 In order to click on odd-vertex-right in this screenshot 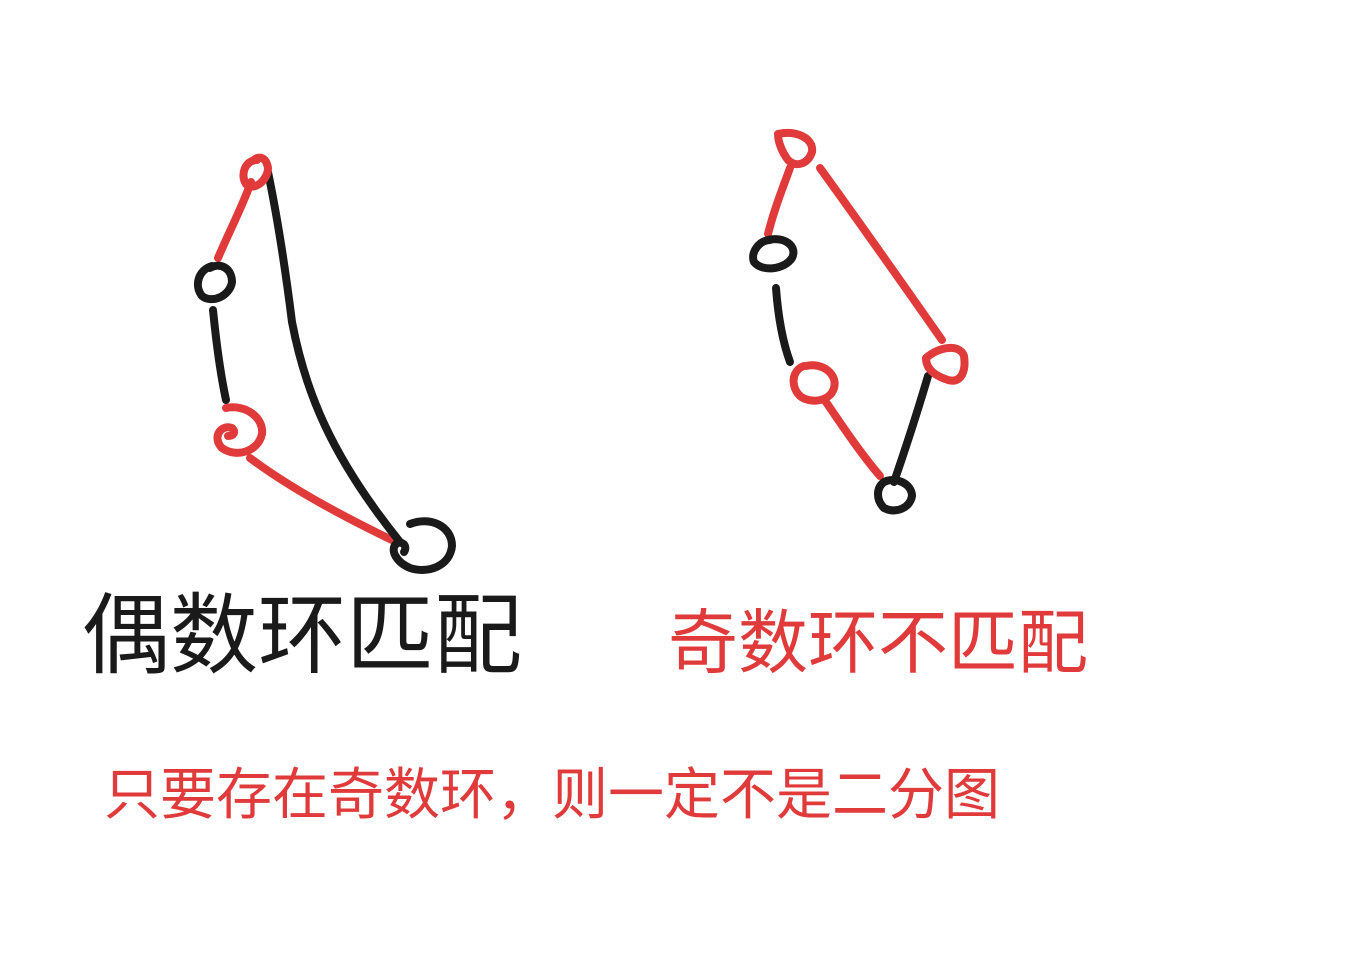, I will do `click(945, 364)`.